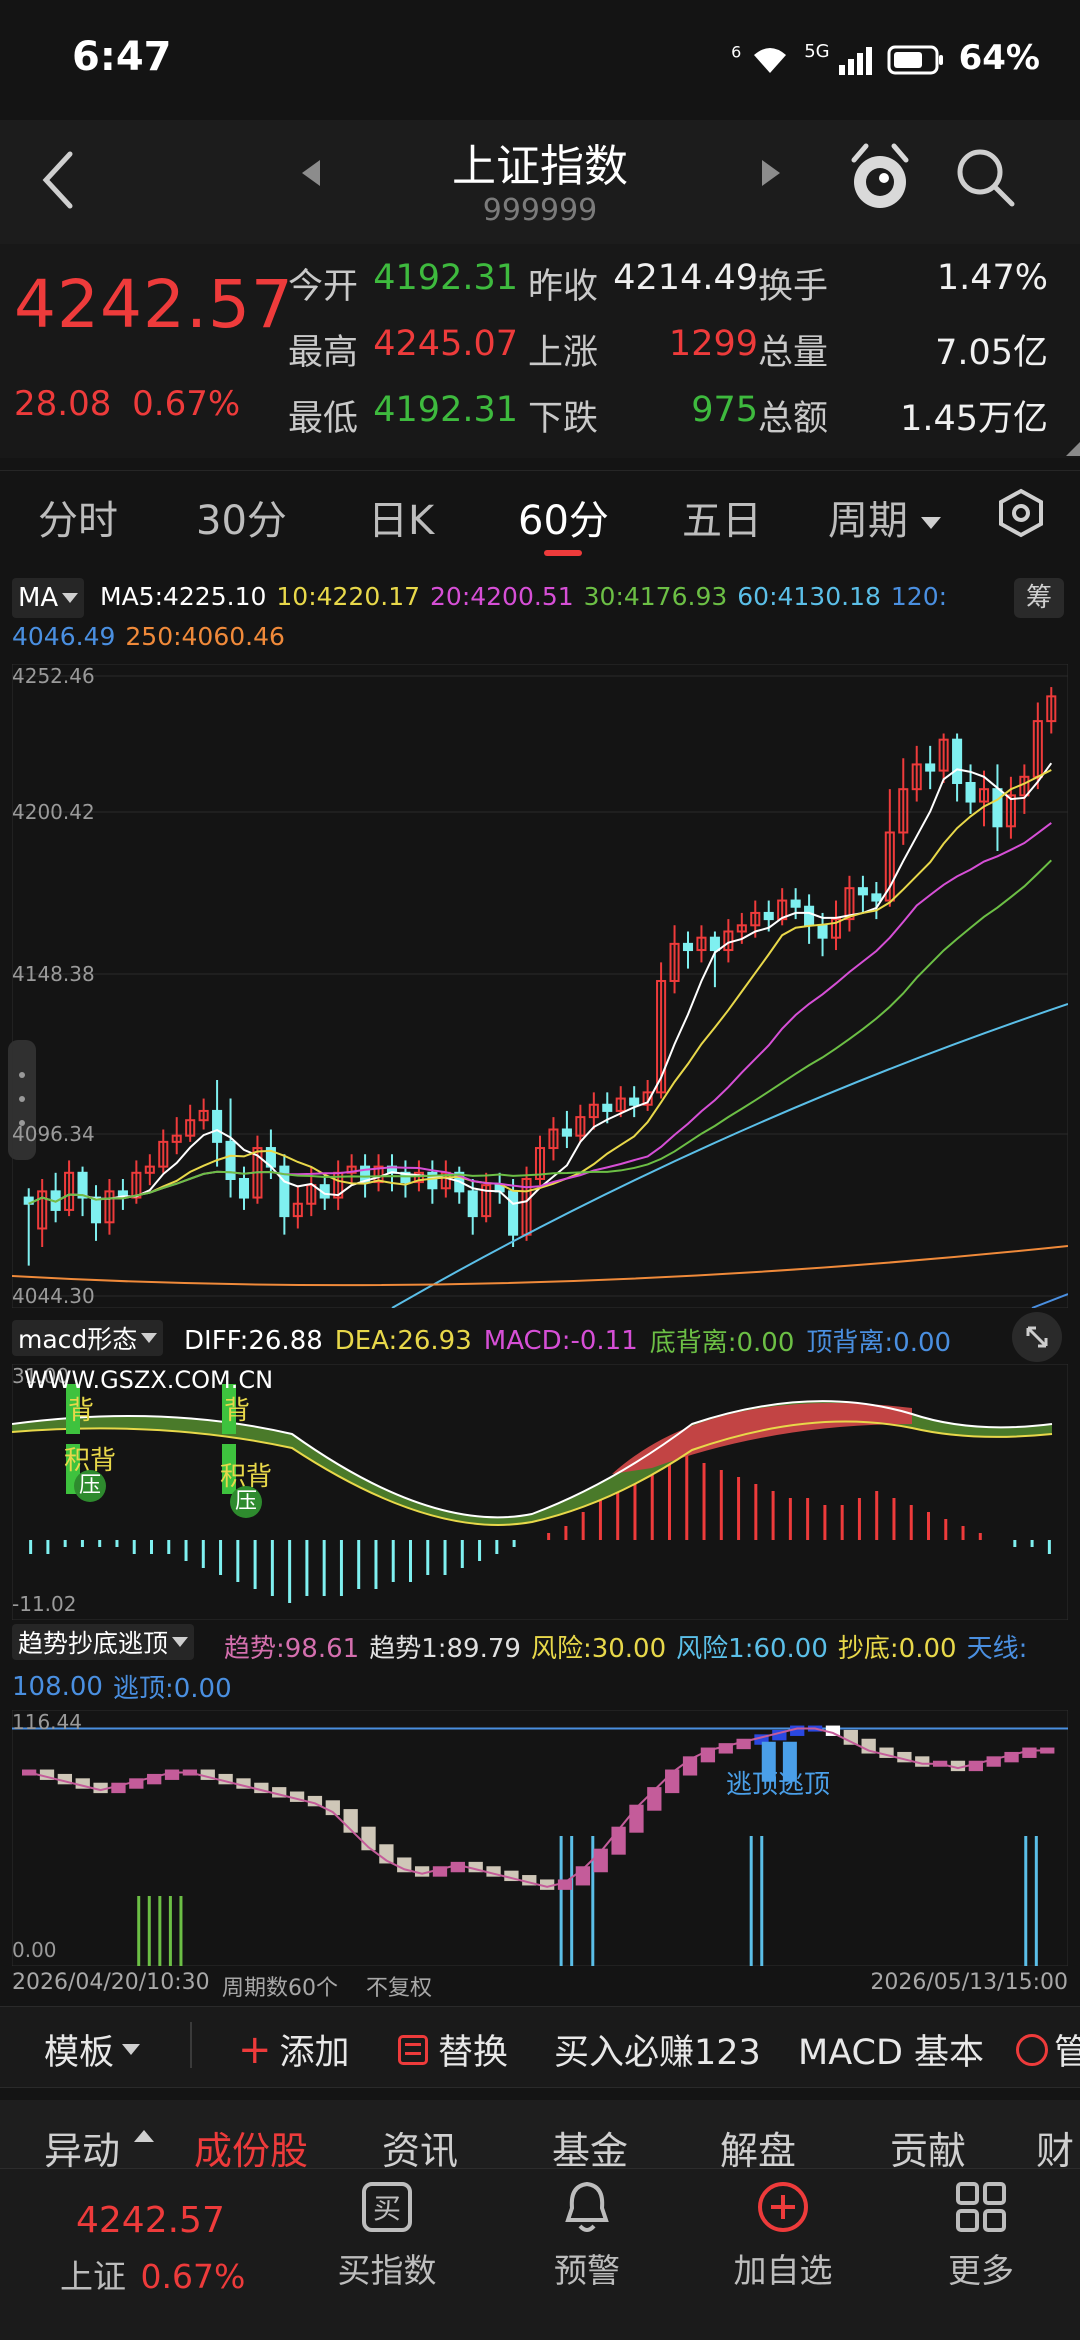 This screenshot has width=1080, height=2340. I want to click on buy-index-label: 买指数, so click(387, 2270).